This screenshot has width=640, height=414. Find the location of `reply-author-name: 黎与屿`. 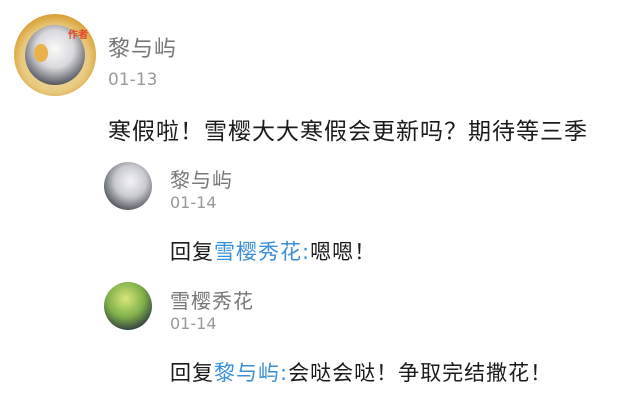

reply-author-name: 黎与屿 is located at coordinates (201, 178).